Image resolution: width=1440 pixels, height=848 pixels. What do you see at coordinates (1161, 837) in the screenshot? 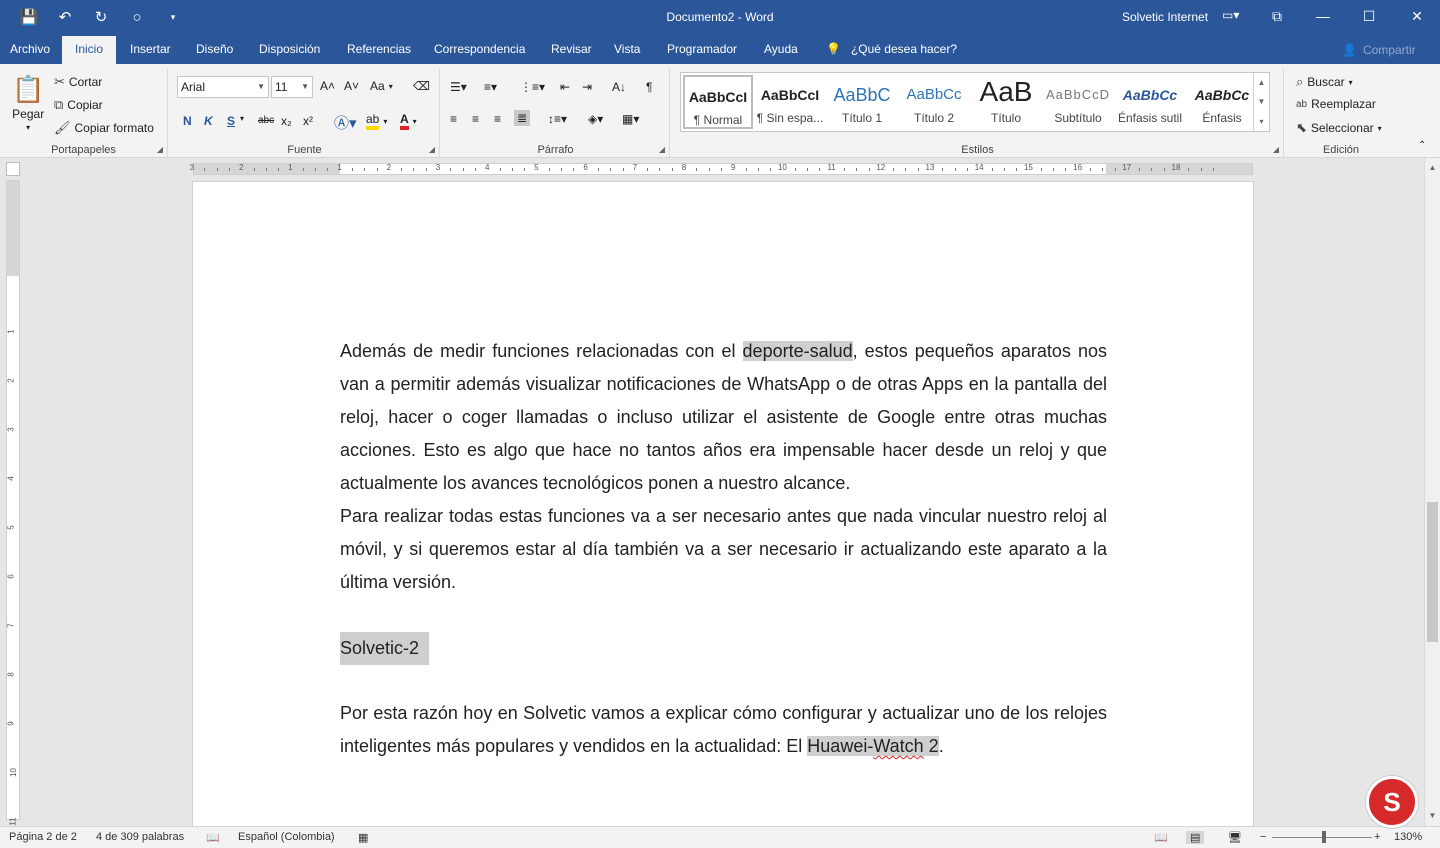
I see `read-mode-icon: 📖` at bounding box center [1161, 837].